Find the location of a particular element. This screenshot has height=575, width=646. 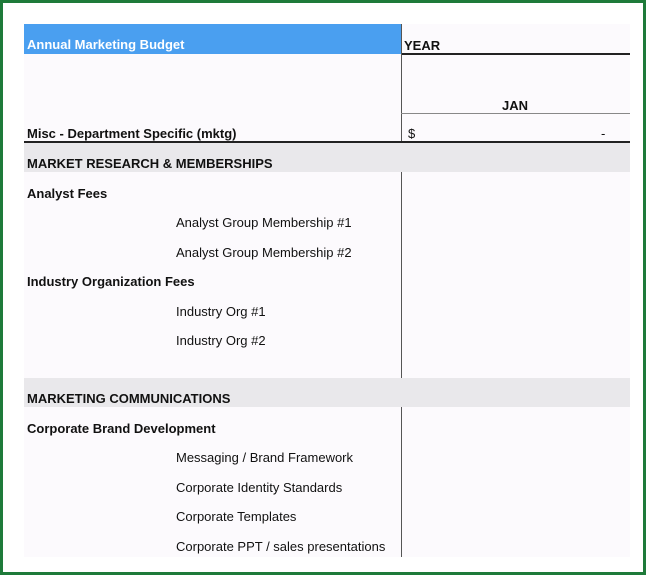

budget-title-cell: Annual Marketing Budget is located at coordinates (212, 39).